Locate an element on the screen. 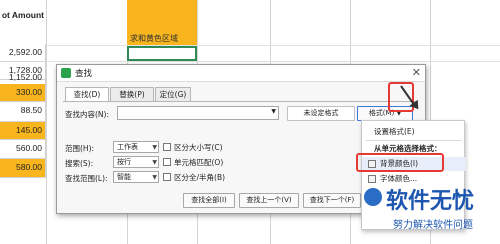 The height and width of the screenshot is (244, 500). app-icon is located at coordinates (66, 73).